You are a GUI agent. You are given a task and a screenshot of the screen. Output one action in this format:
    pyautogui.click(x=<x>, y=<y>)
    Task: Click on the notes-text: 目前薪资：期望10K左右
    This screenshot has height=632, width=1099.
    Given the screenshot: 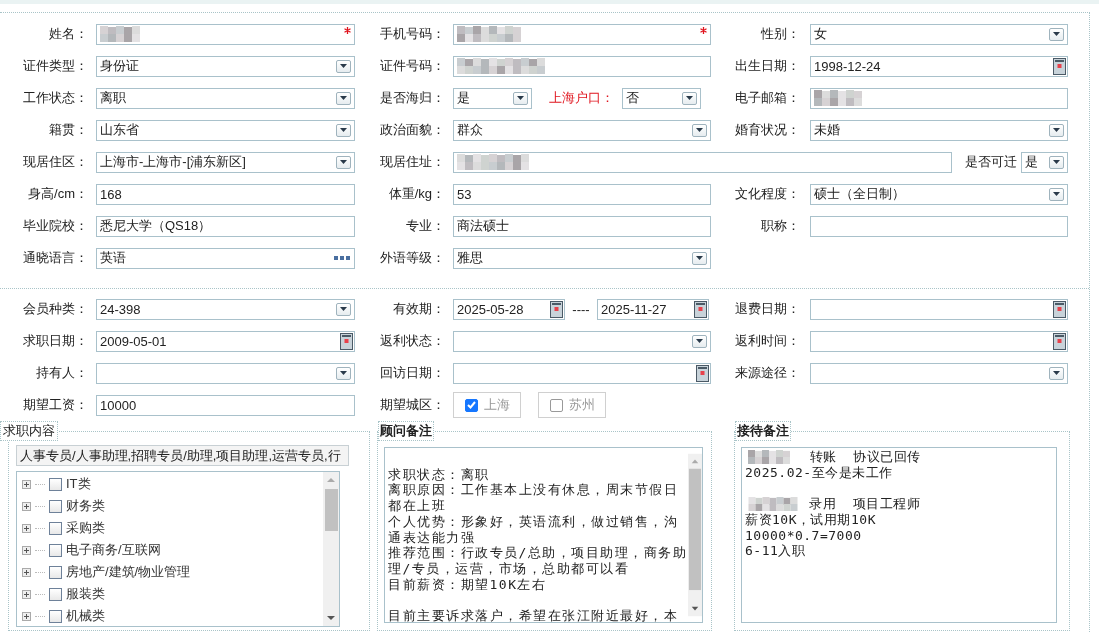 What is the action you would take?
    pyautogui.click(x=467, y=584)
    